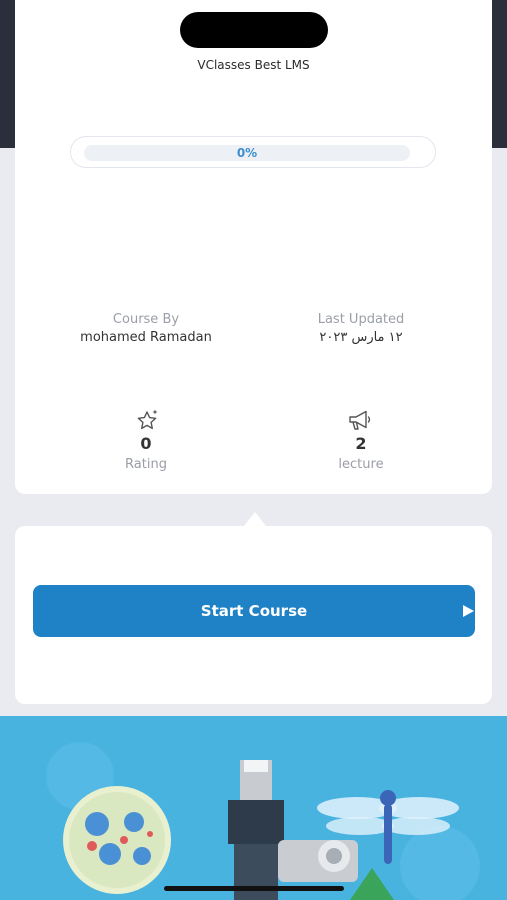  Describe the element at coordinates (361, 337) in the screenshot. I see `last-updated-date: ١٢ مارس ٢٠٢٣` at that location.